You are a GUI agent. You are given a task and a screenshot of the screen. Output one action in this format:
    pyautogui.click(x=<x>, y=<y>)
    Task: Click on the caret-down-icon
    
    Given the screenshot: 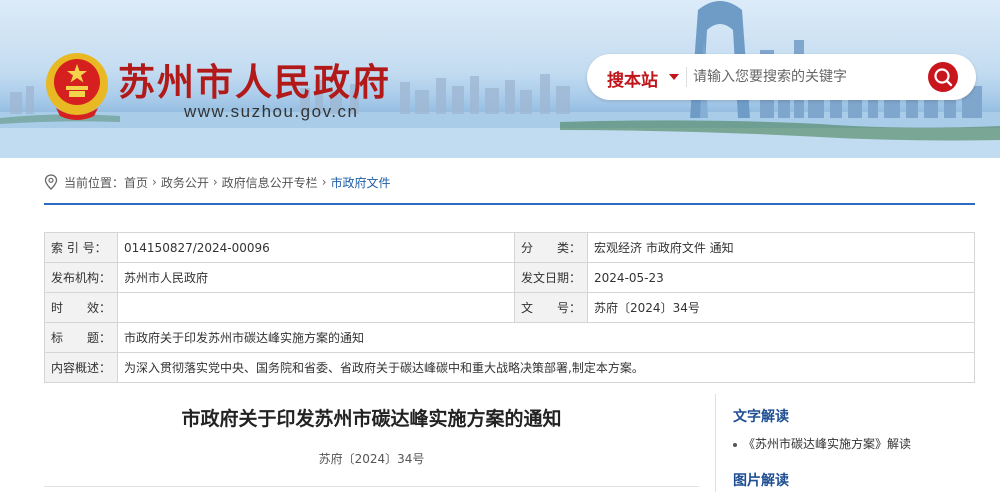 What is the action you would take?
    pyautogui.click(x=674, y=77)
    